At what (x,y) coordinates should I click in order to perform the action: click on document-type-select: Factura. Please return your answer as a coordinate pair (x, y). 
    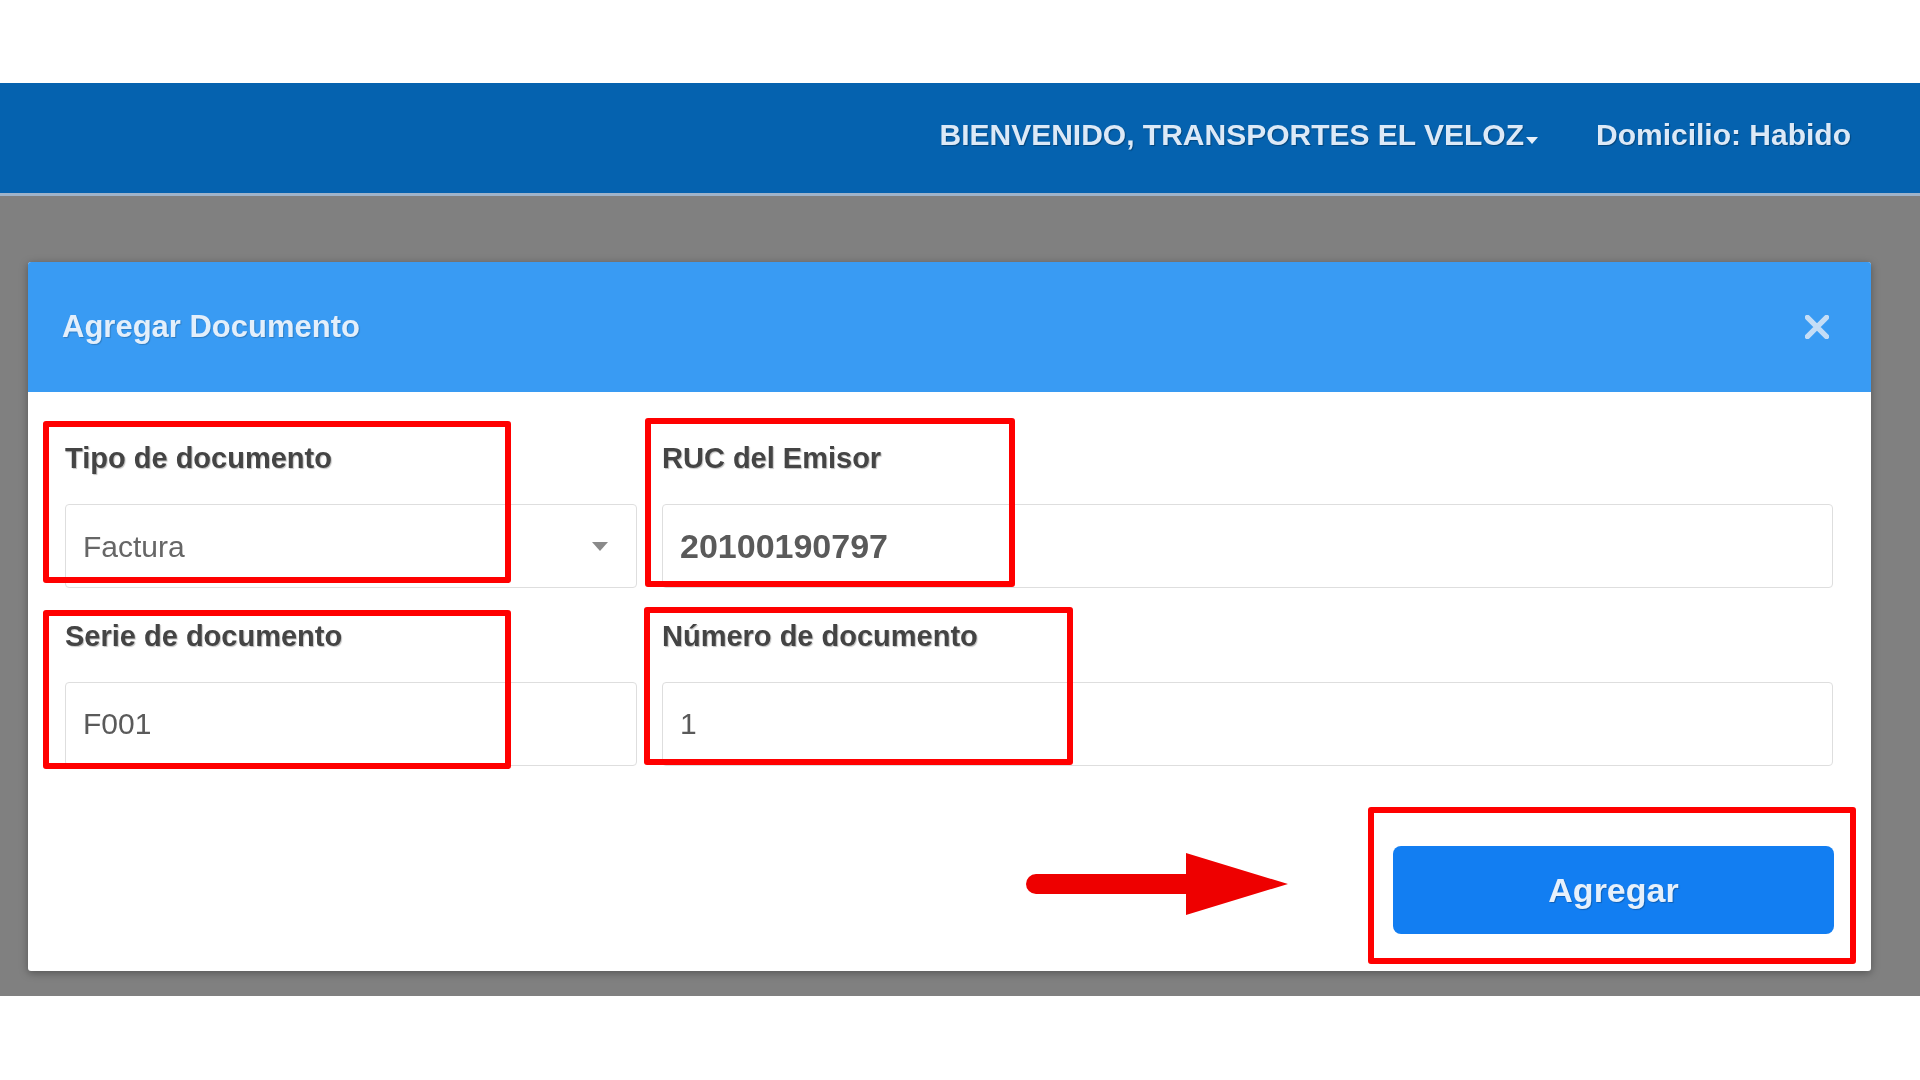
    Looking at the image, I should click on (351, 546).